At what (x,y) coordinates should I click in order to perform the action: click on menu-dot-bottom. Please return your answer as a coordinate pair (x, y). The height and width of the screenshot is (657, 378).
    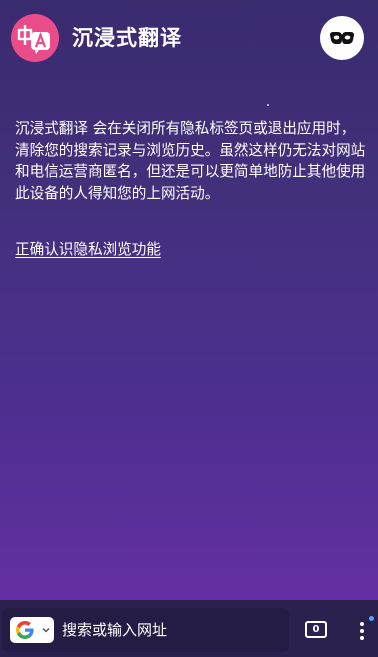
    Looking at the image, I should click on (362, 638).